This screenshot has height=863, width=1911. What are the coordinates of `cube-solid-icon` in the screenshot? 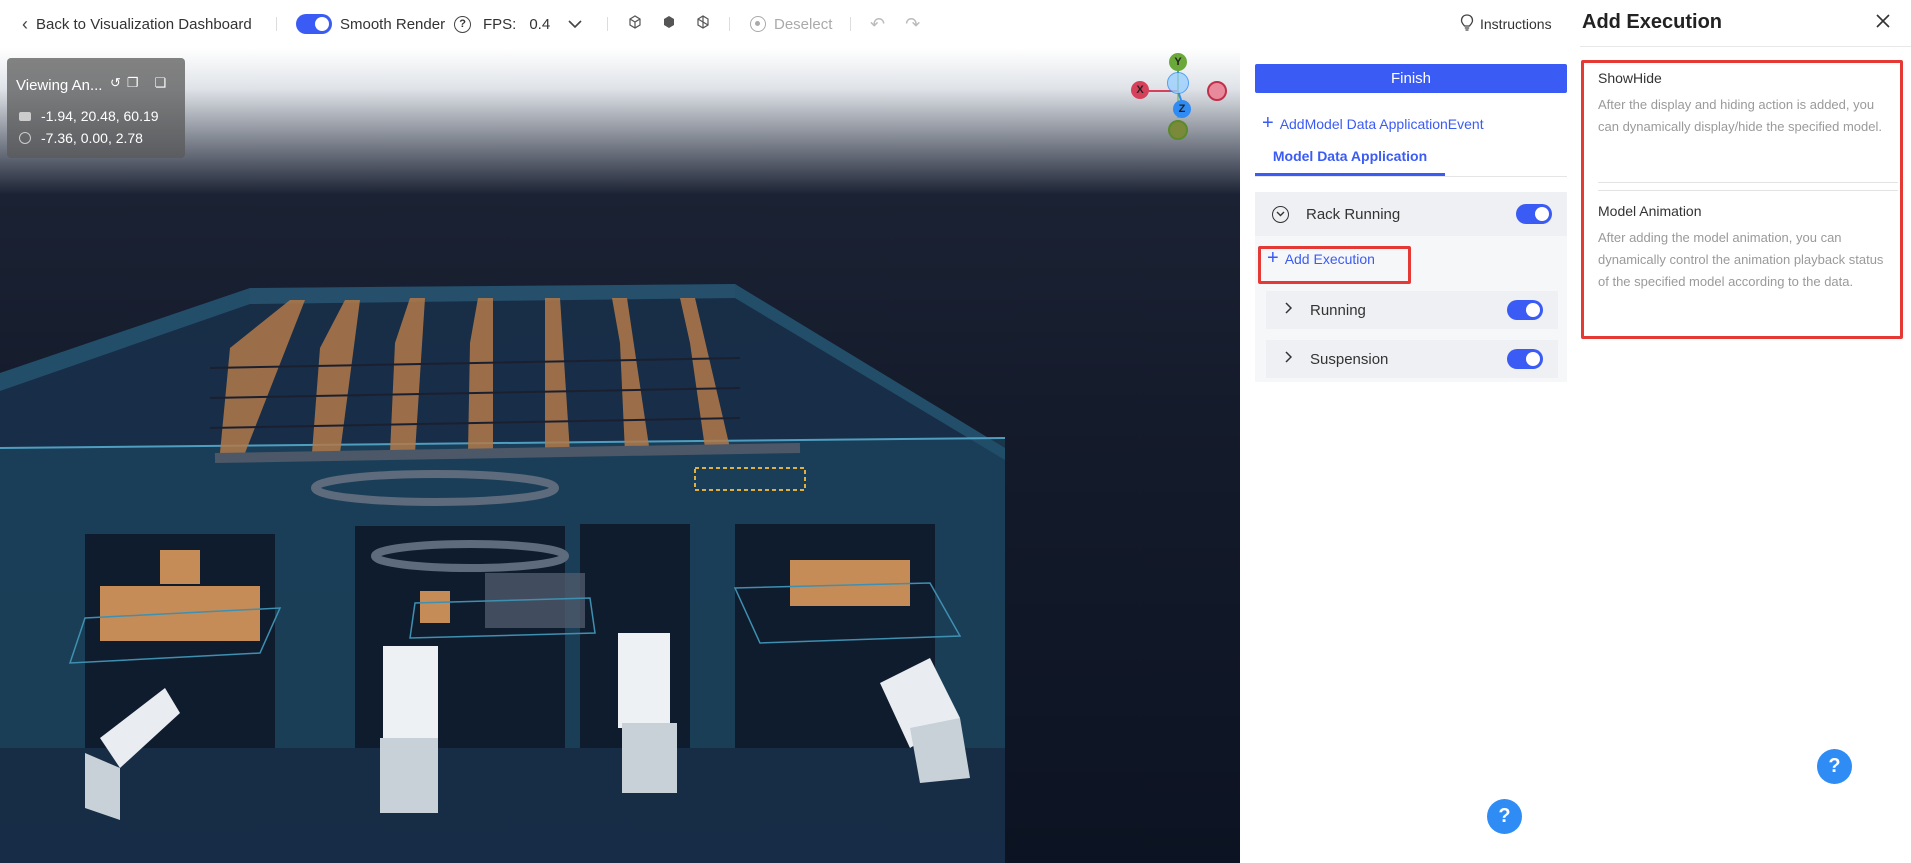 It's located at (669, 24).